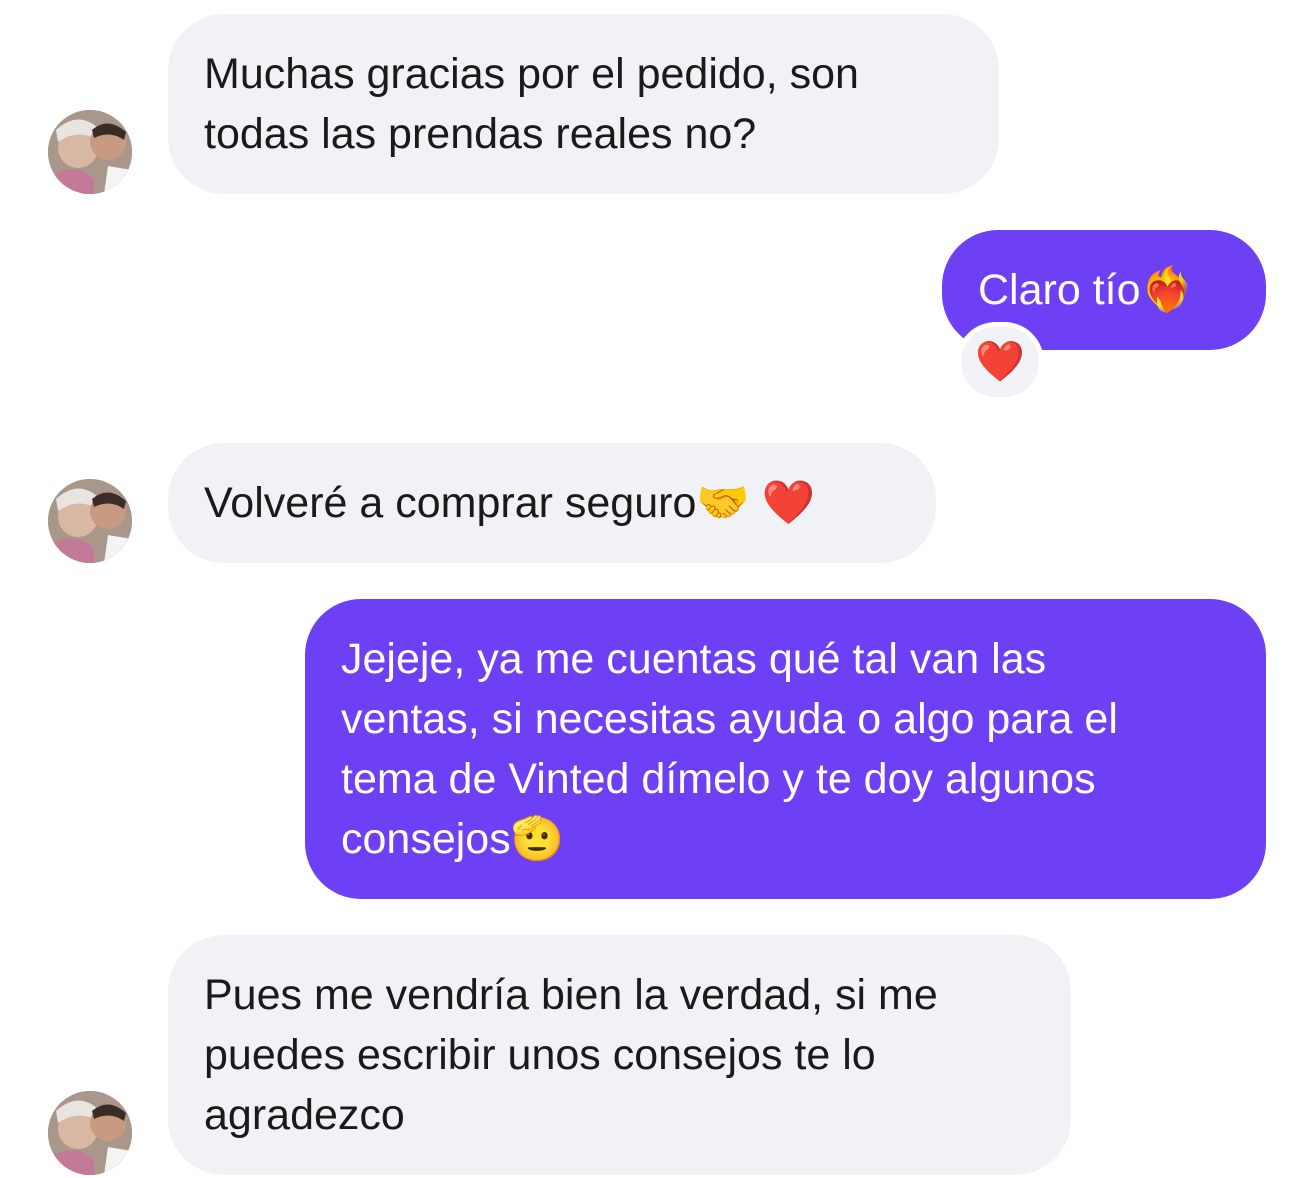  I want to click on heart-reaction-icon: ❤️, so click(1000, 362).